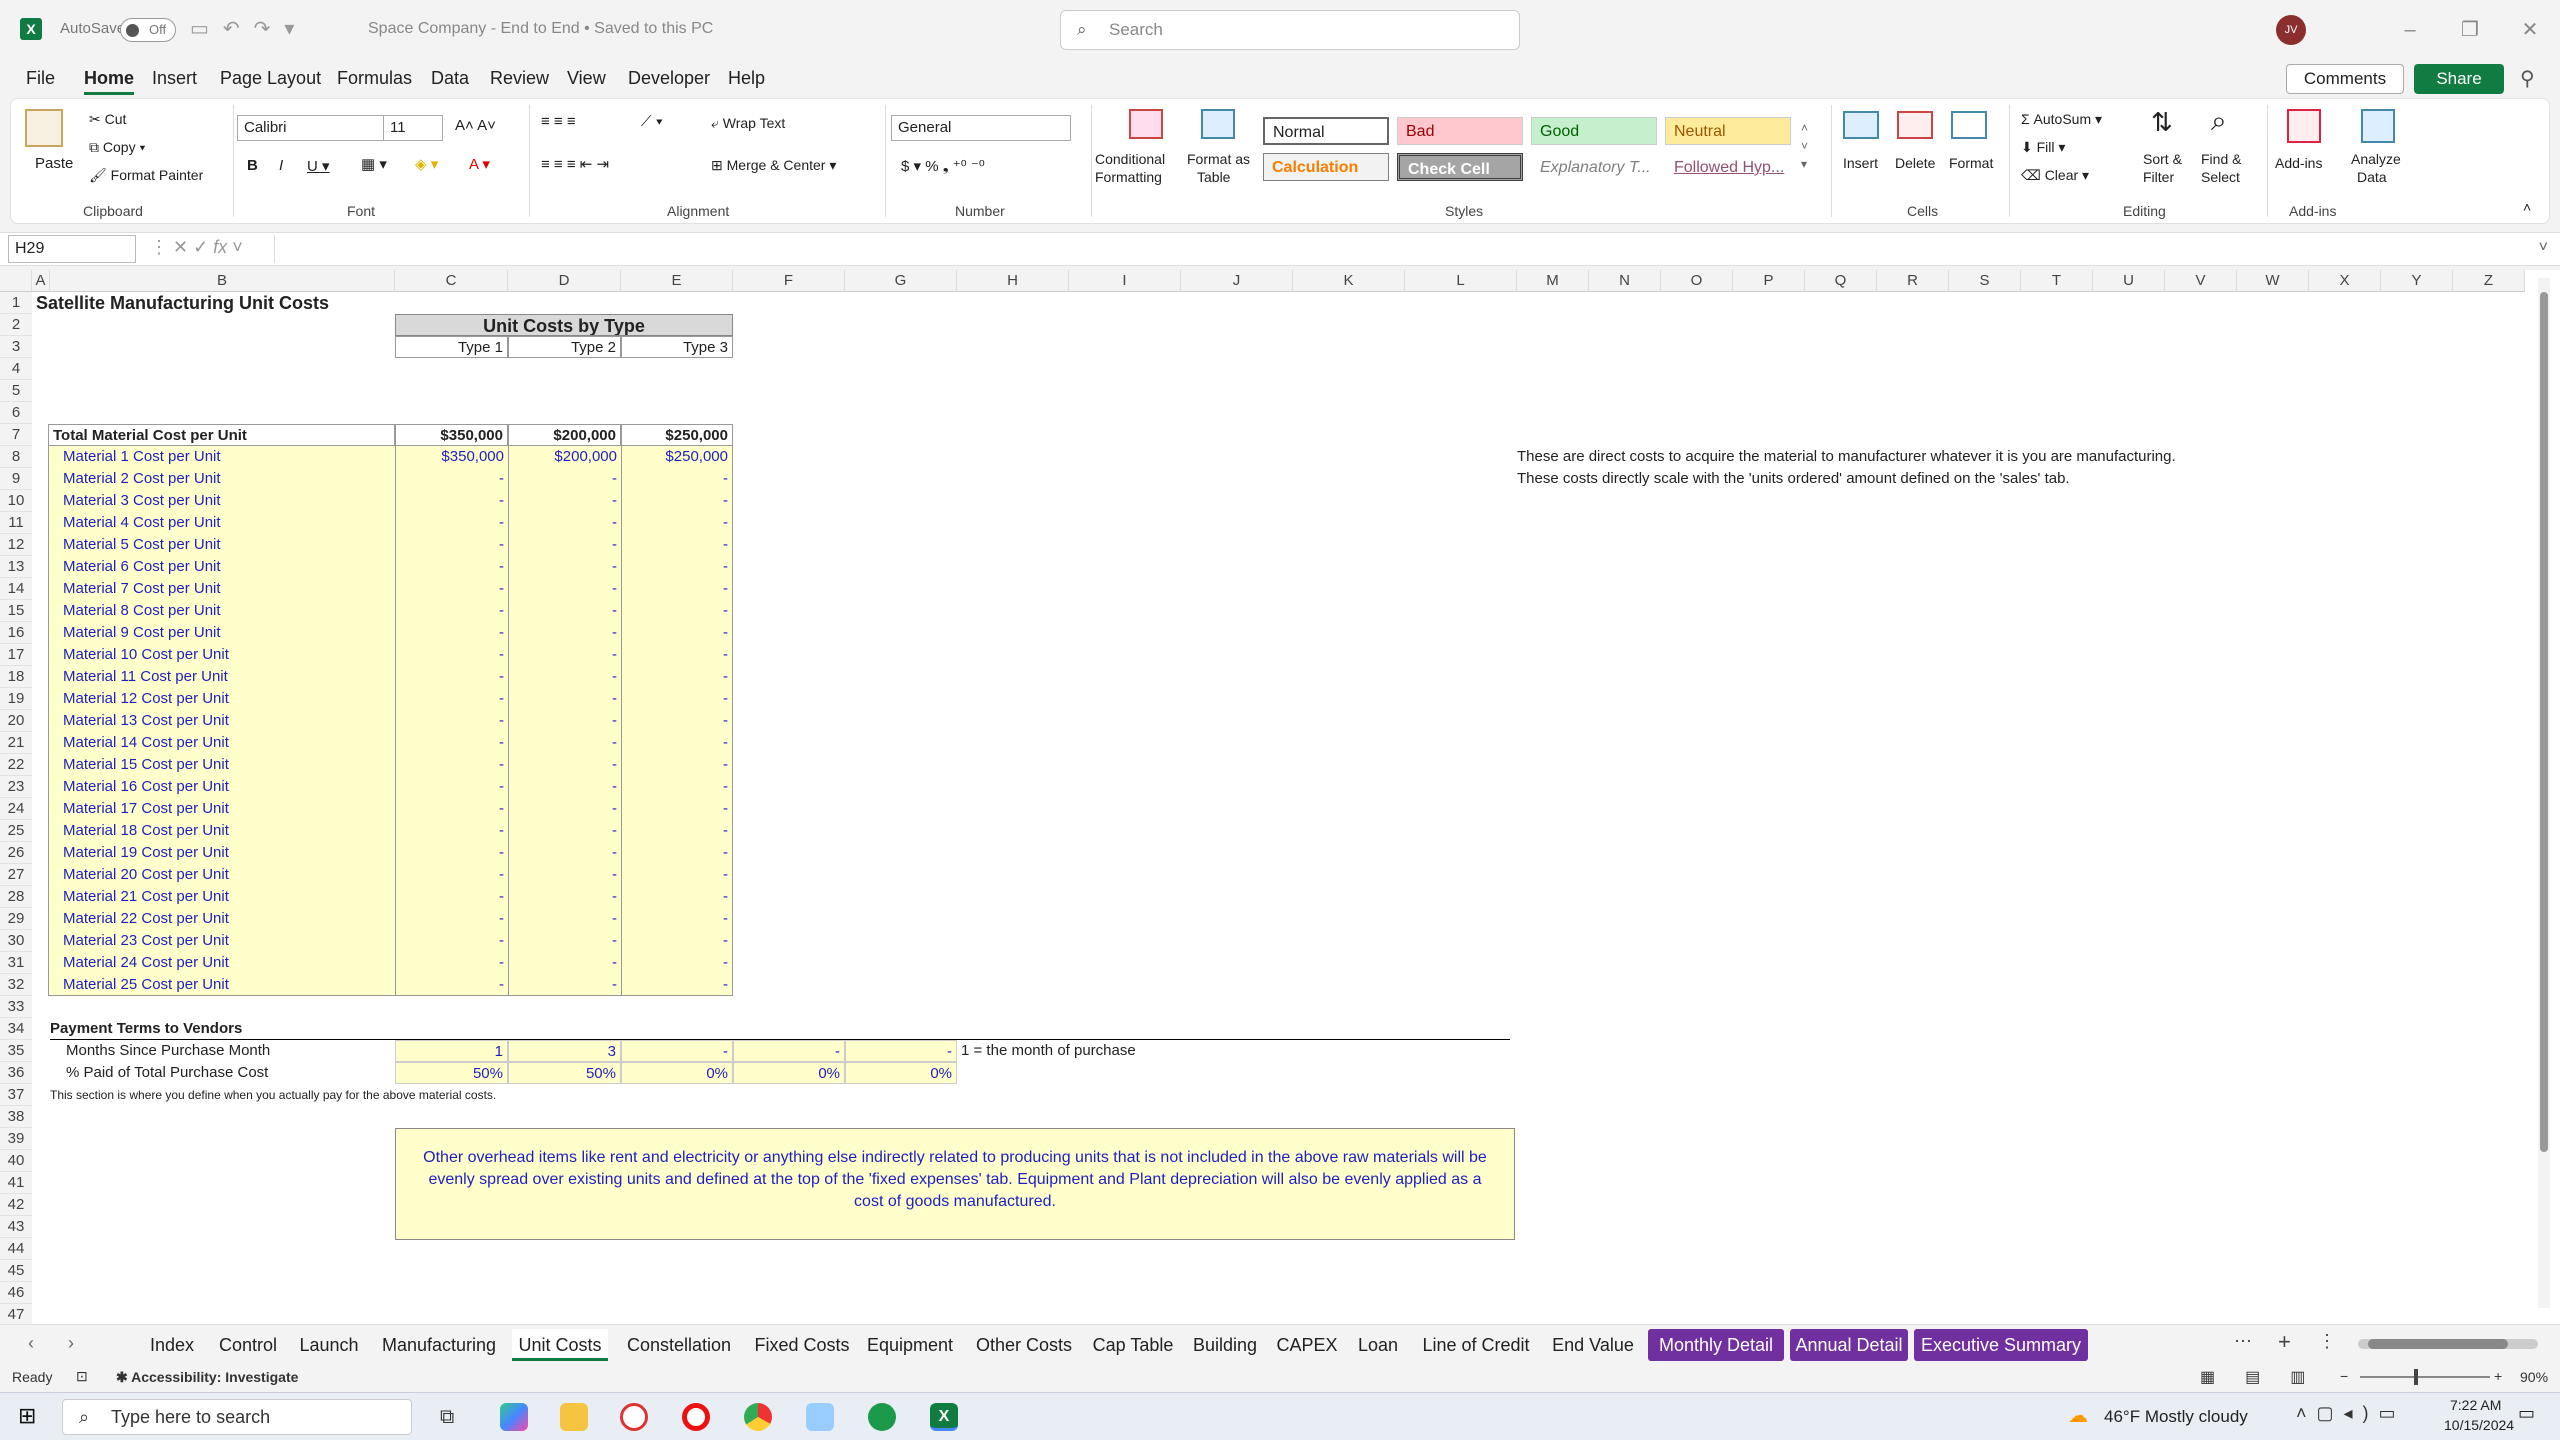 The width and height of the screenshot is (2560, 1440). Describe the element at coordinates (1860, 163) in the screenshot. I see `insert-cells-button: Insert` at that location.